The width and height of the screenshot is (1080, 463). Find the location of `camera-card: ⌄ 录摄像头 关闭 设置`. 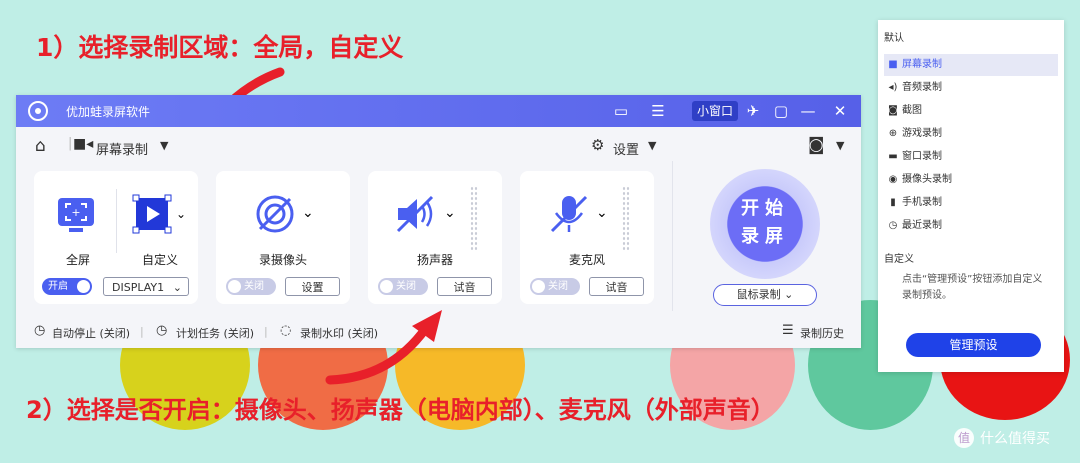

camera-card: ⌄ 录摄像头 关闭 设置 is located at coordinates (283, 237).